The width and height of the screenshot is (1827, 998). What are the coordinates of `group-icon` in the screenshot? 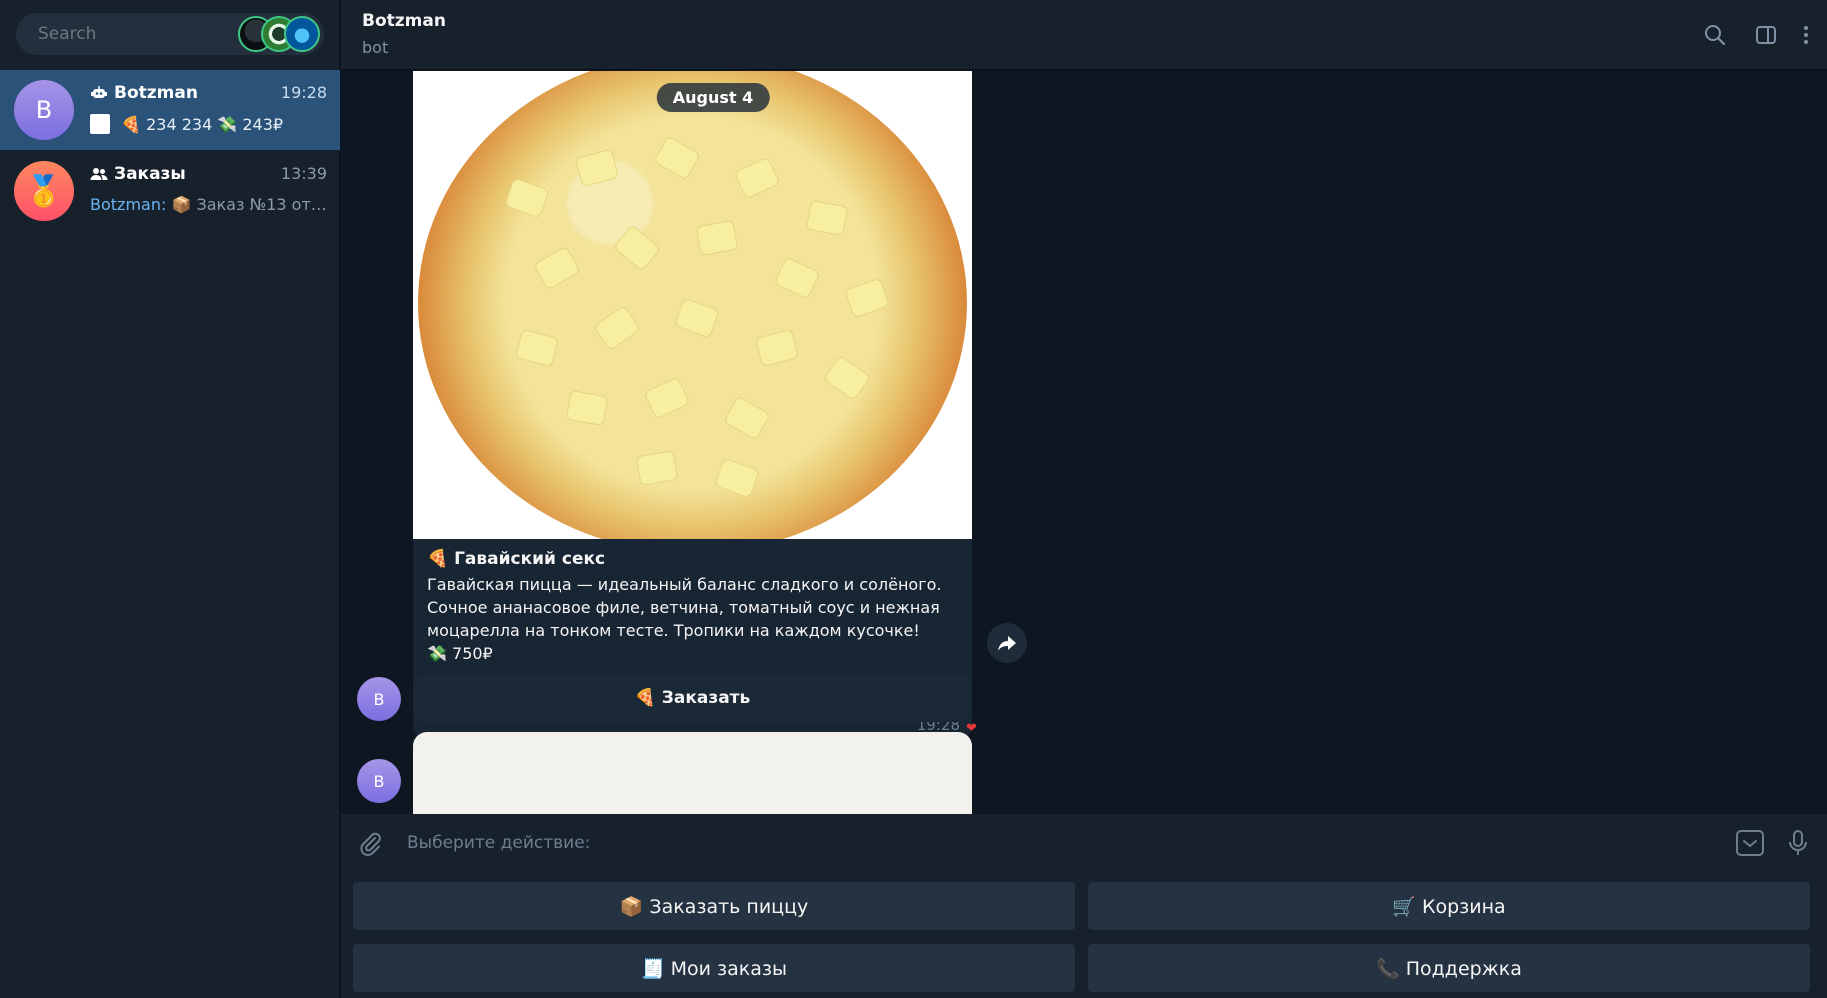 It's located at (99, 174).